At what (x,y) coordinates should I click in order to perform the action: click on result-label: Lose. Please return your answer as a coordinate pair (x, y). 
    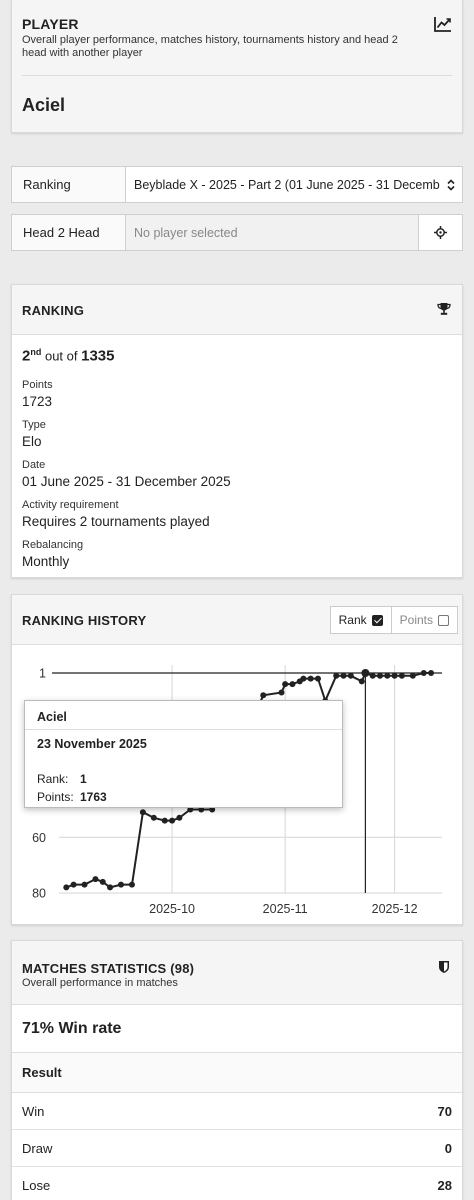
    Looking at the image, I should click on (36, 1185).